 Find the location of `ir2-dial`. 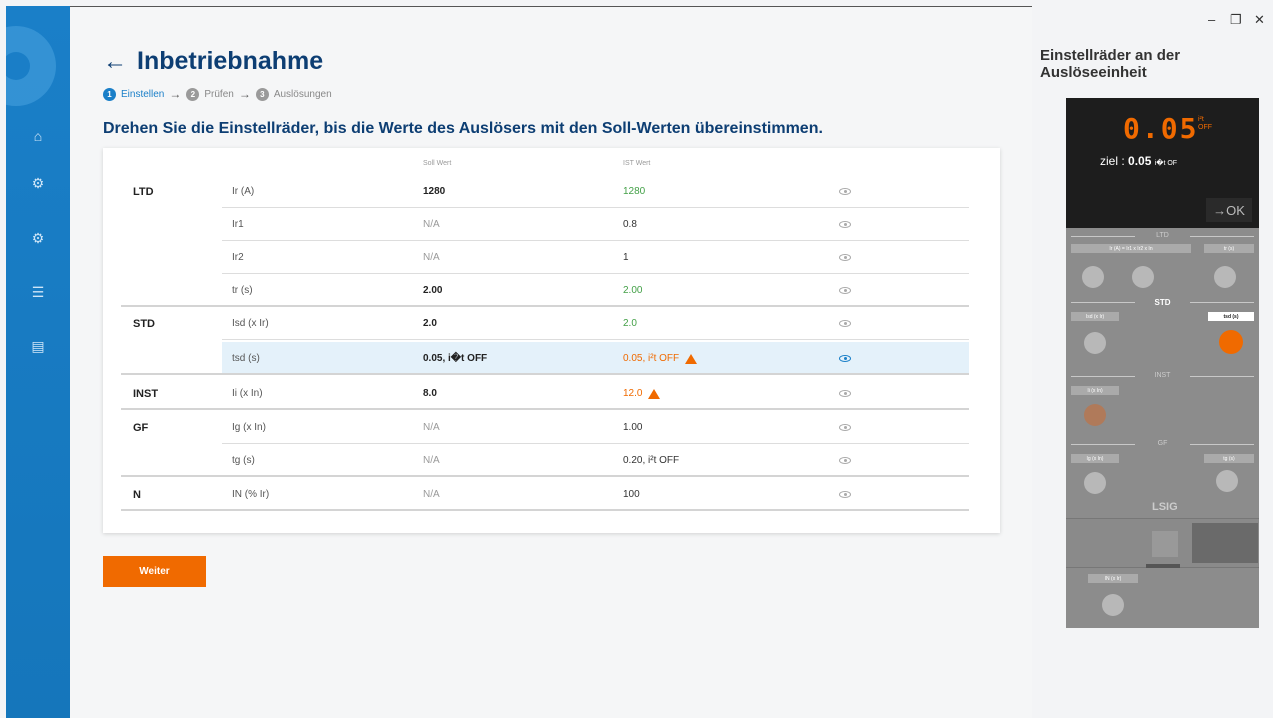

ir2-dial is located at coordinates (1143, 277).